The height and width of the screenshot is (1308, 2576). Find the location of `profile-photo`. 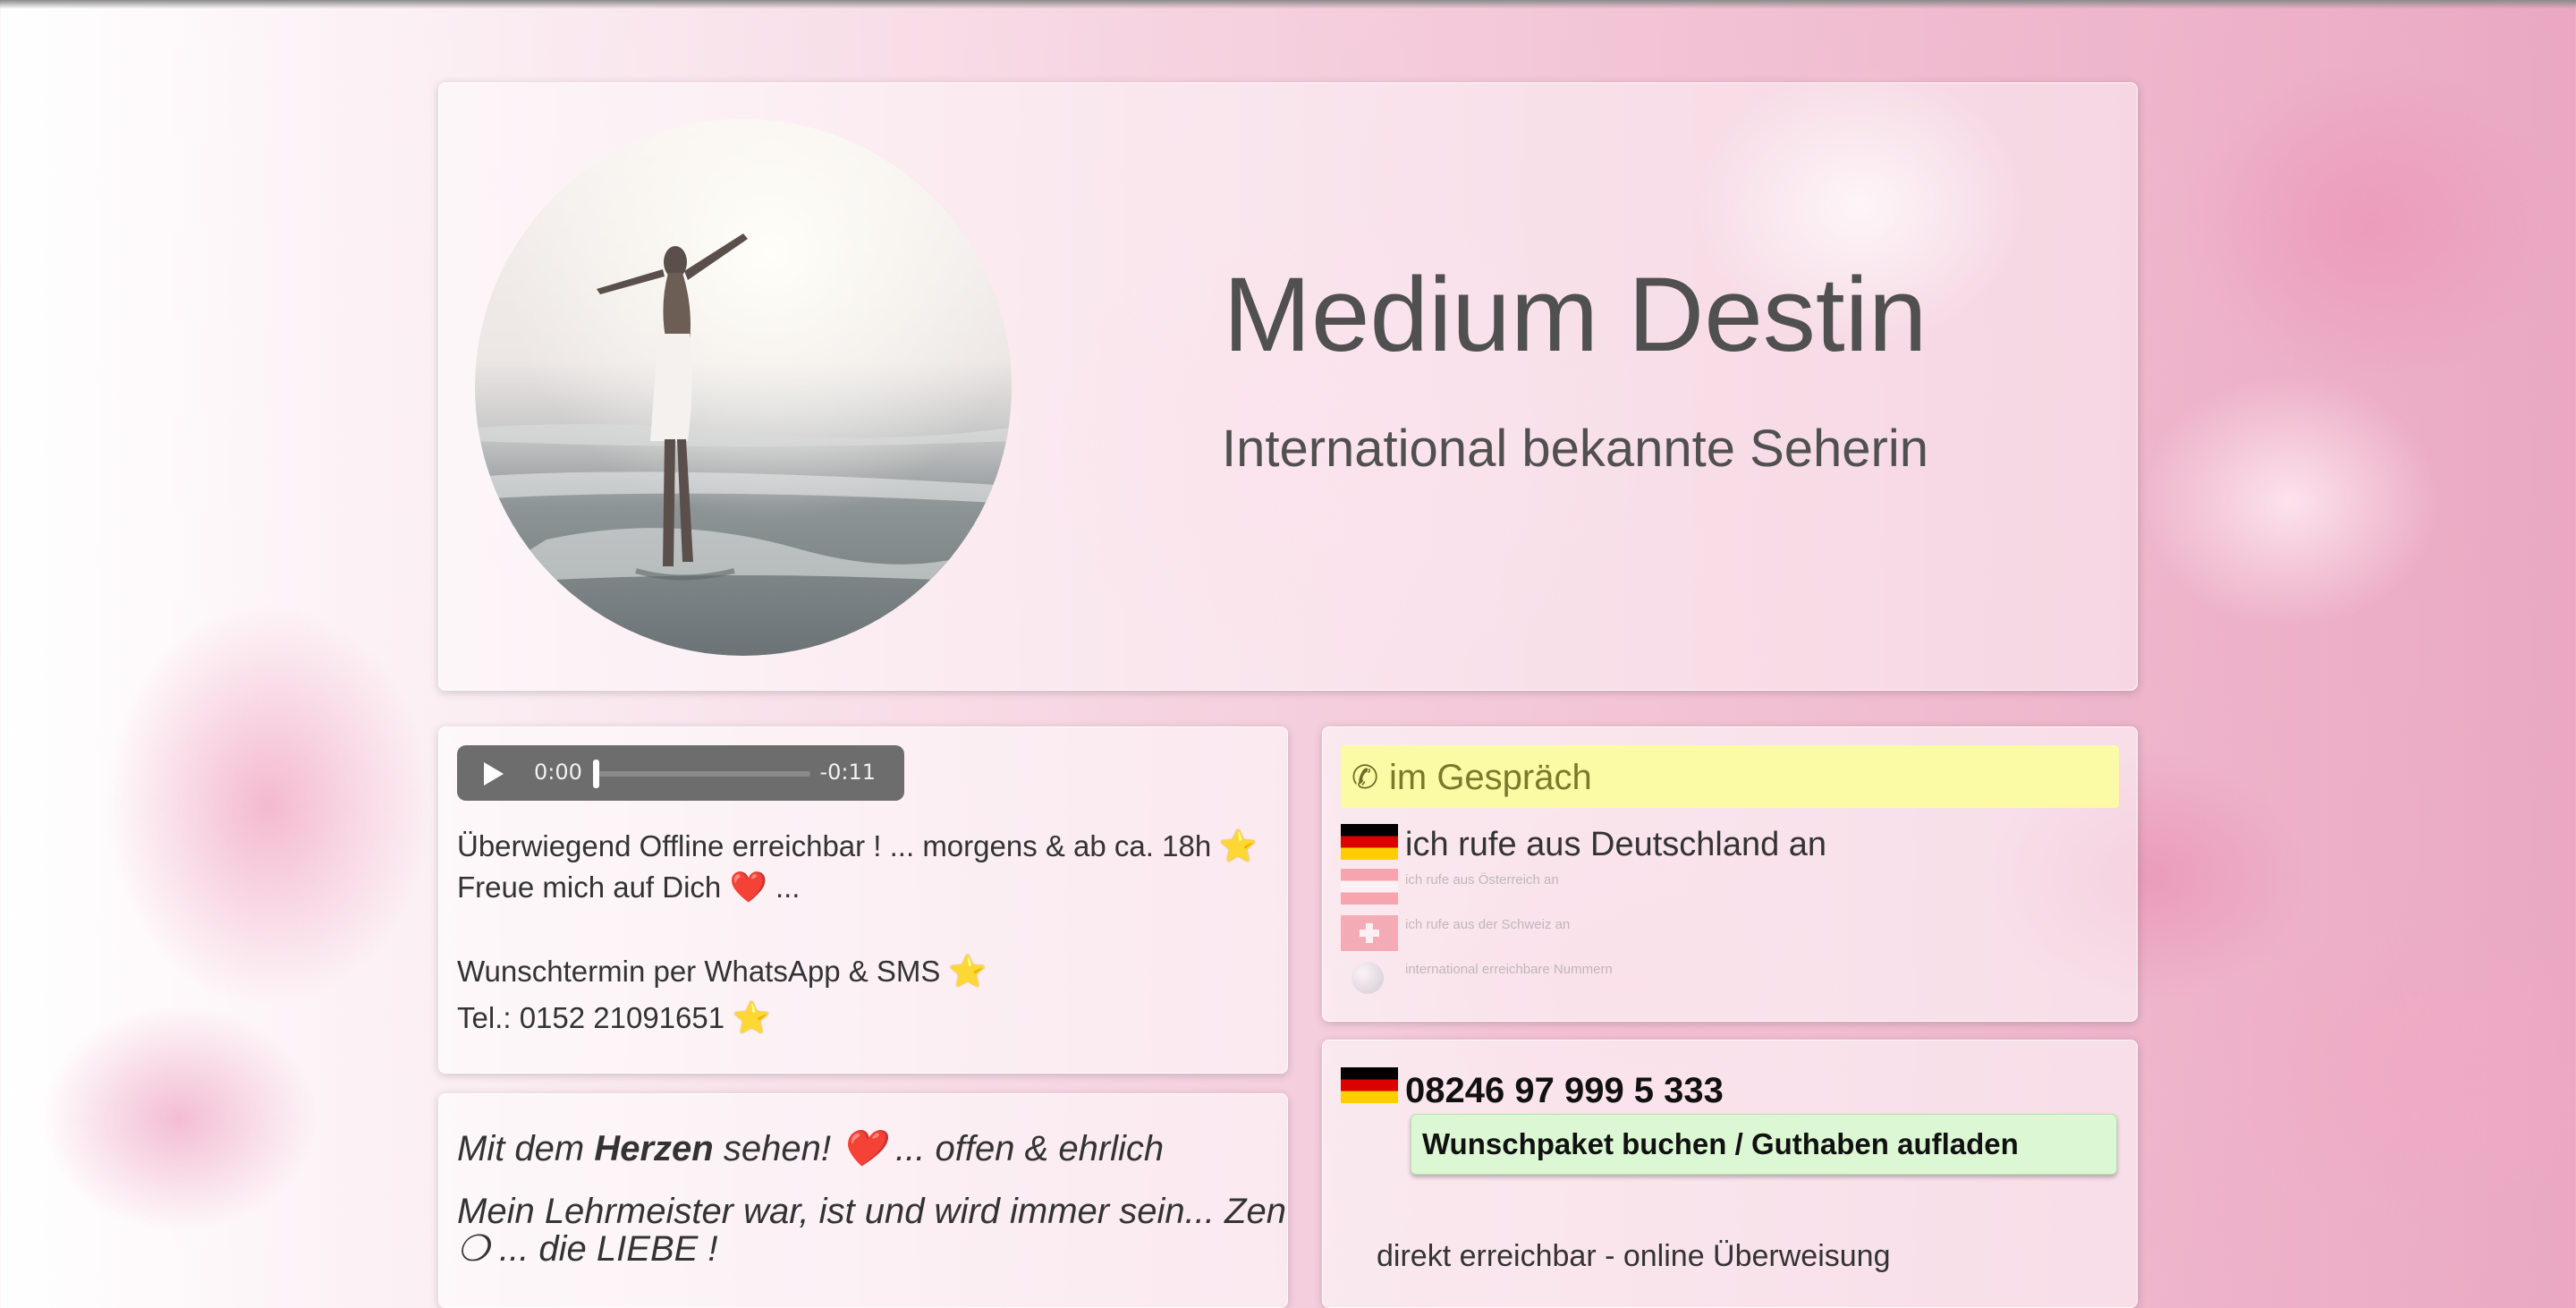

profile-photo is located at coordinates (743, 387).